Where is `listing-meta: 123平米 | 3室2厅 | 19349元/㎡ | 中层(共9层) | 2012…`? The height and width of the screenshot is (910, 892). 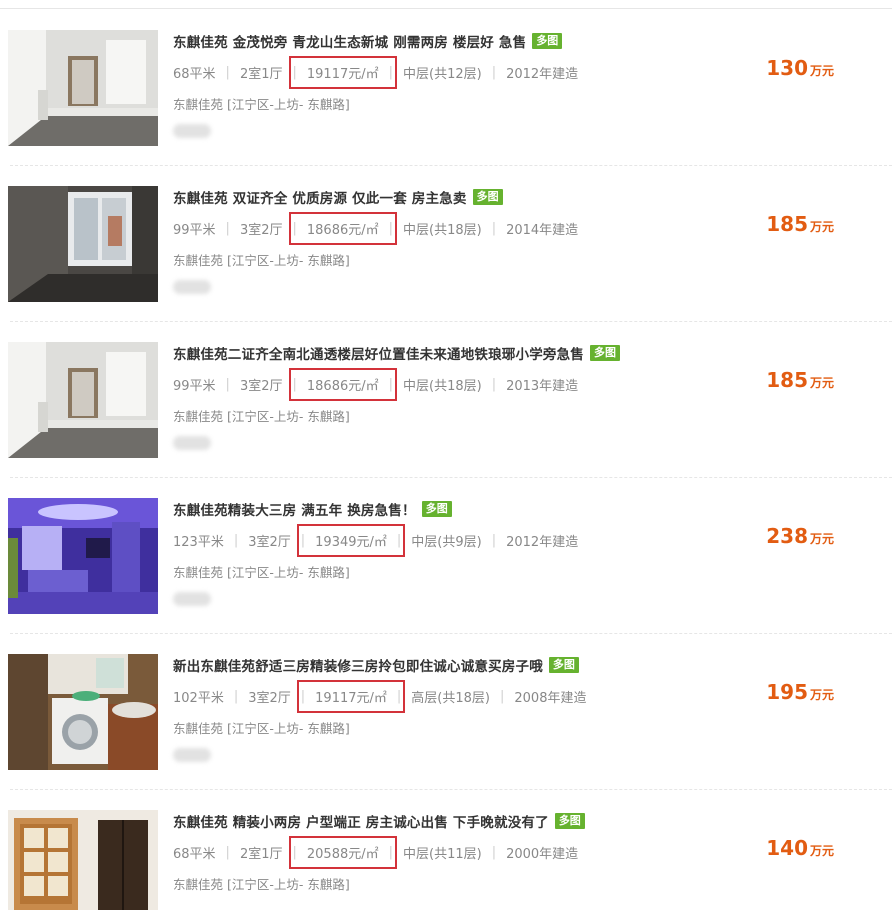
listing-meta: 123平米 | 3室2厅 | 19349元/㎡ | 中层(共9层) | 2012… is located at coordinates (380, 540).